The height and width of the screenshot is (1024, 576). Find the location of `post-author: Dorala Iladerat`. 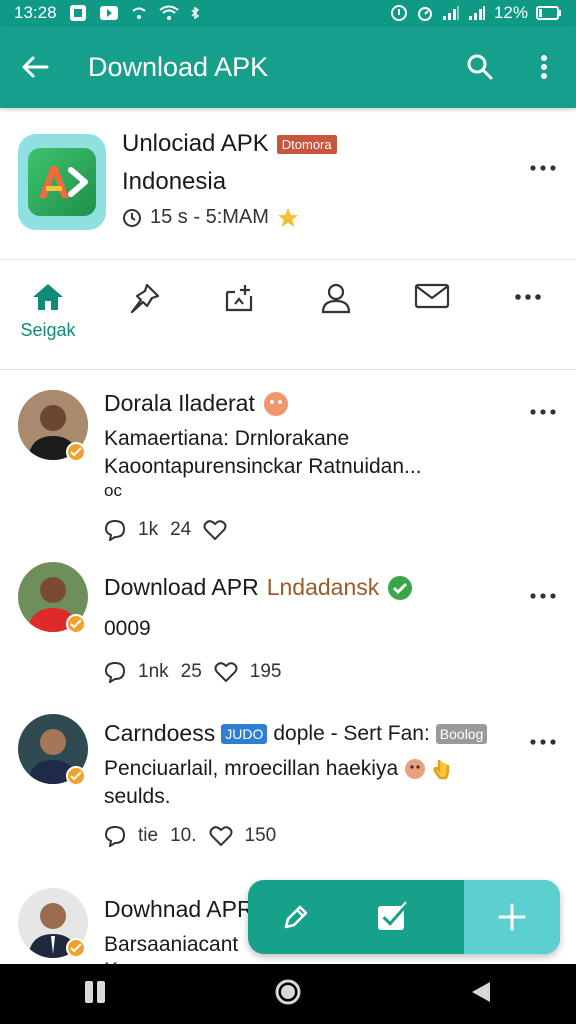

post-author: Dorala Iladerat is located at coordinates (179, 403).